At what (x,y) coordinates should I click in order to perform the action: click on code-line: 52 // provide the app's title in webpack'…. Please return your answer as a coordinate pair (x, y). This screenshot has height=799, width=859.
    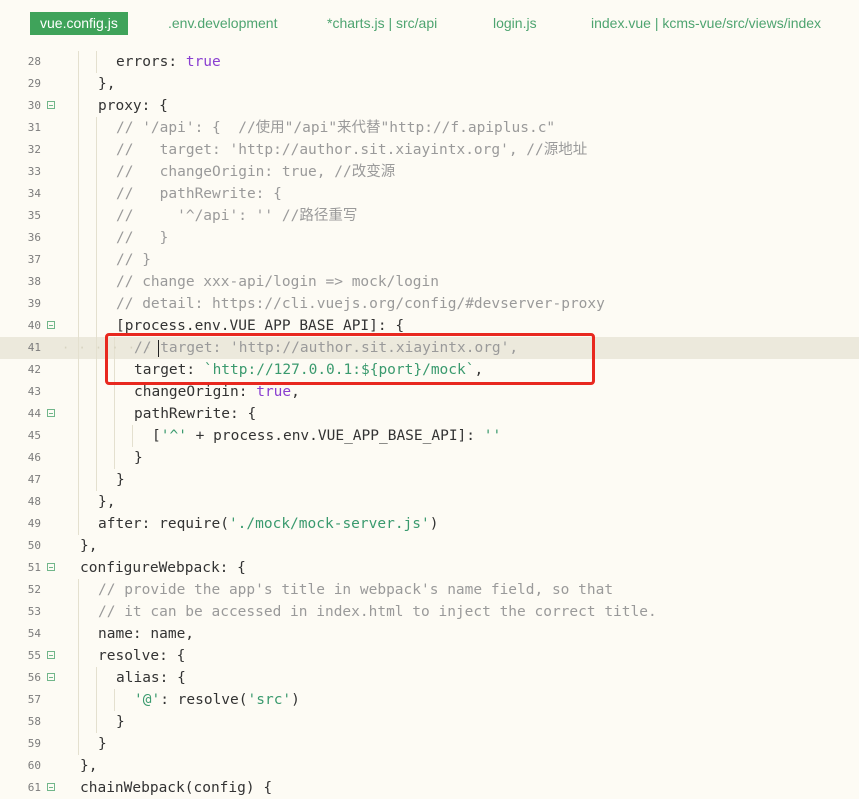
    Looking at the image, I should click on (429, 590).